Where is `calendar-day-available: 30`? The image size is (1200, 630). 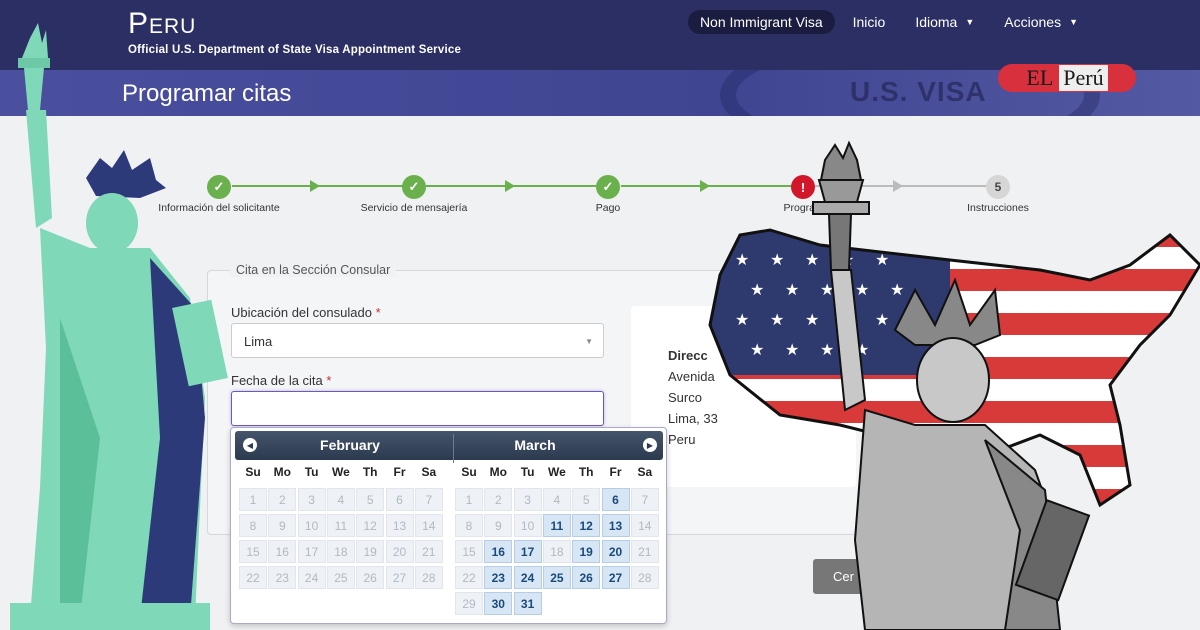 calendar-day-available: 30 is located at coordinates (498, 603).